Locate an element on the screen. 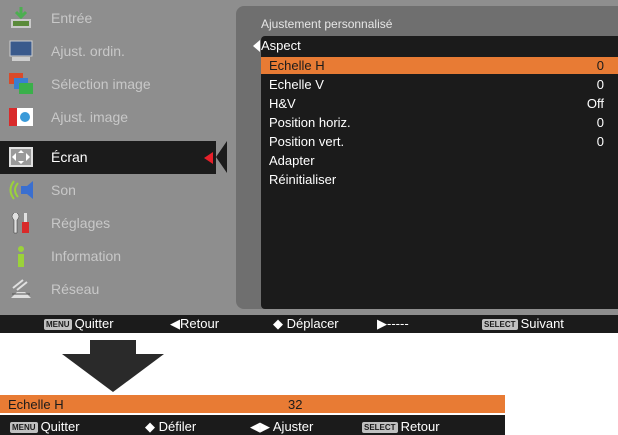  next-hint: SELECT Suivant is located at coordinates (523, 323).